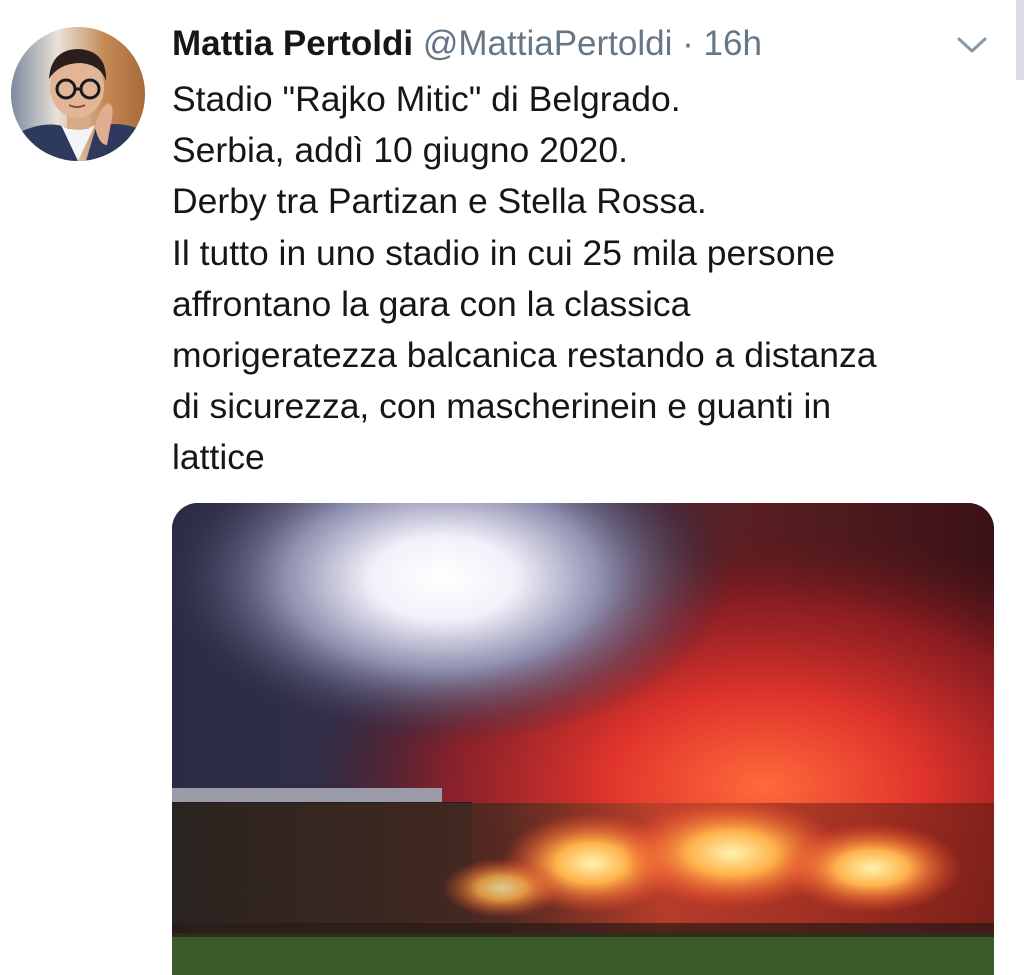 The height and width of the screenshot is (975, 1024). What do you see at coordinates (431, 303) in the screenshot?
I see `tweet-text-line: affrontano la gara con la classica` at bounding box center [431, 303].